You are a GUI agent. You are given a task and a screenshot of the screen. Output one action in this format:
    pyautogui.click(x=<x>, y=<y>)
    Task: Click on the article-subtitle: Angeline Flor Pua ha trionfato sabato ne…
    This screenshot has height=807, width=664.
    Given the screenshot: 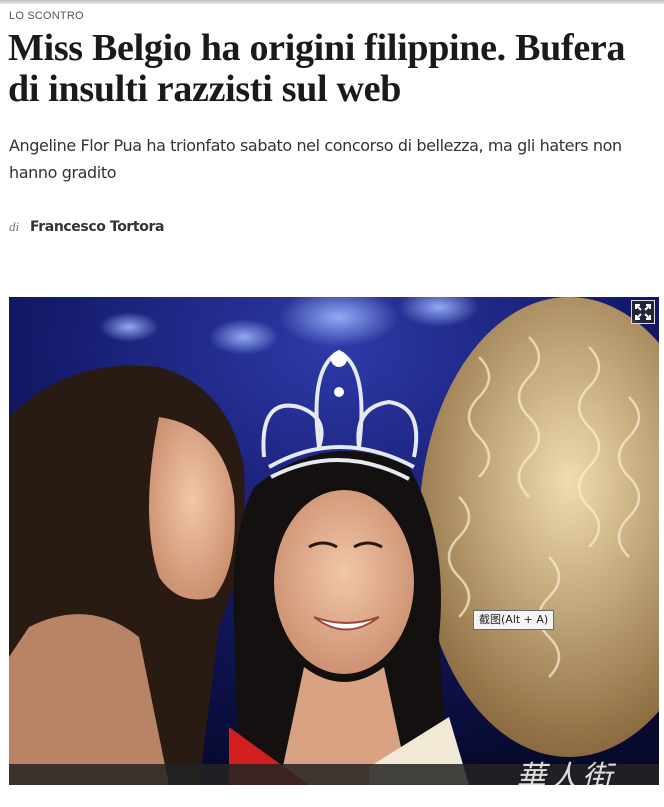 What is the action you would take?
    pyautogui.click(x=315, y=159)
    